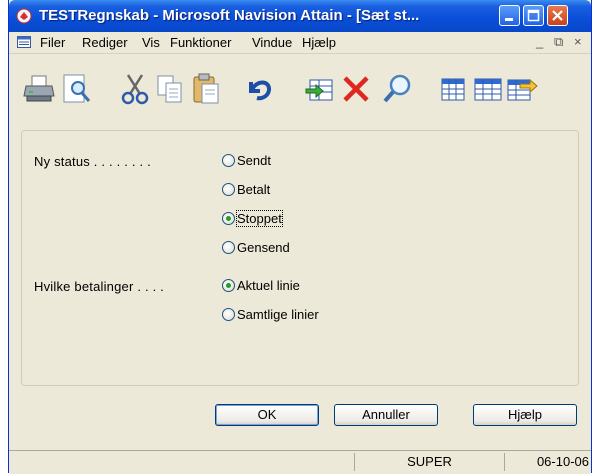 The width and height of the screenshot is (592, 474). What do you see at coordinates (151, 42) in the screenshot?
I see `menu-vis: Vis` at bounding box center [151, 42].